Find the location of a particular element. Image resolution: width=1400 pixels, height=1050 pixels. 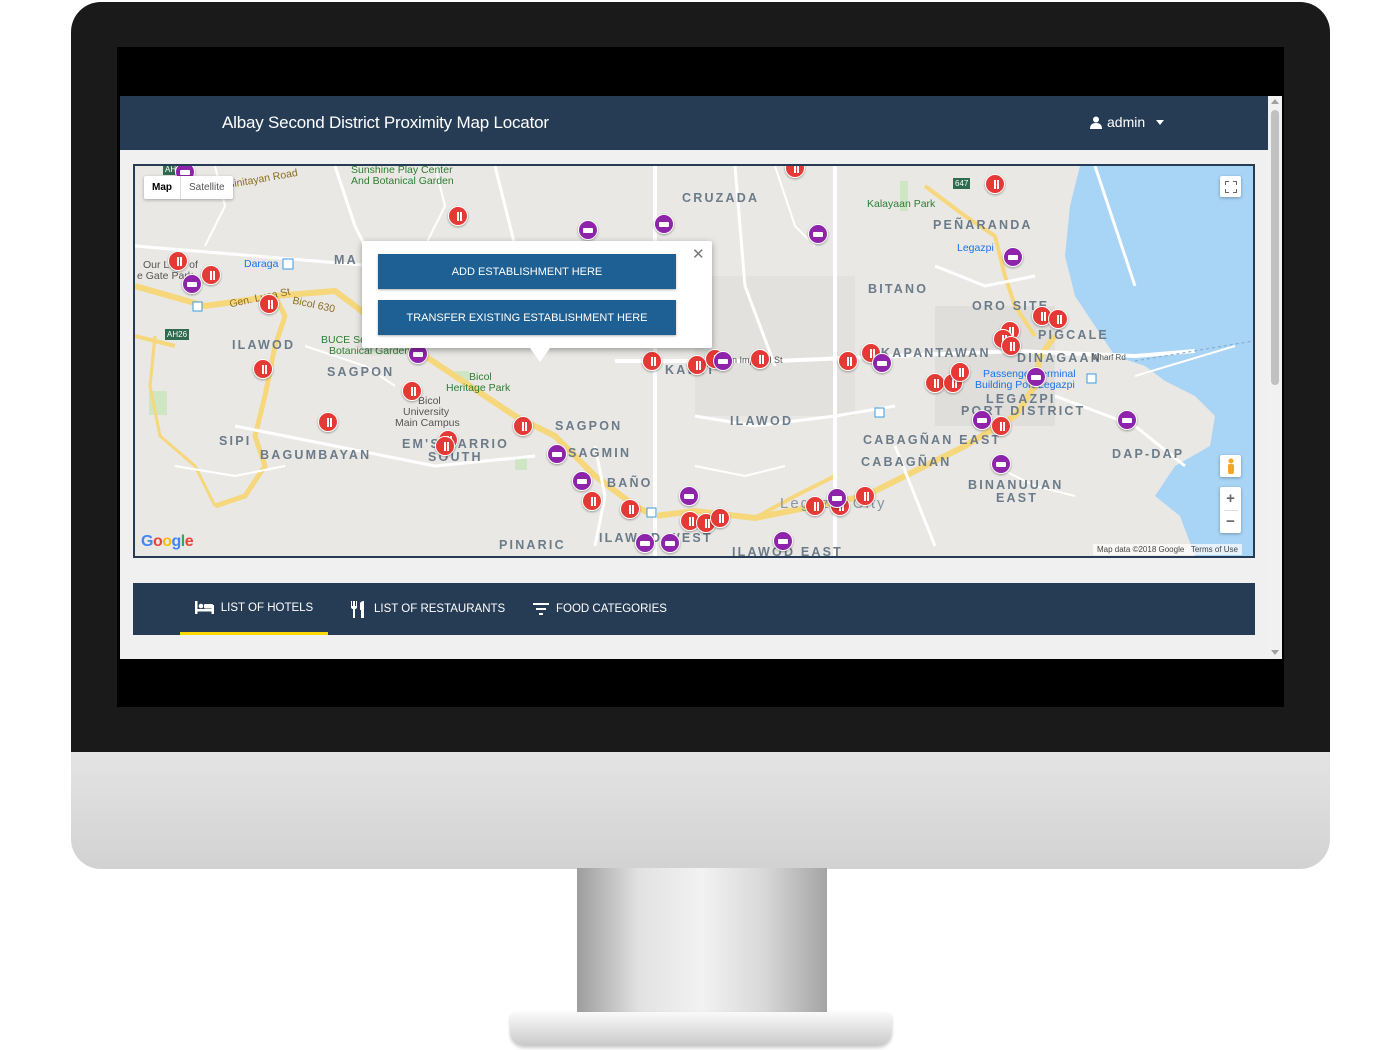

place-label-sagmin: SAGMIN is located at coordinates (600, 453).